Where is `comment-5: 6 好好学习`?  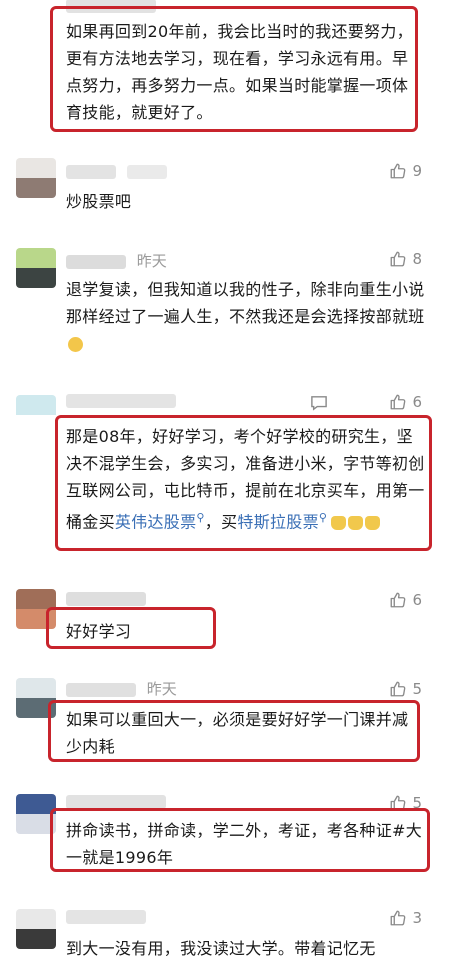
comment-5: 6 好好学习 is located at coordinates (238, 620).